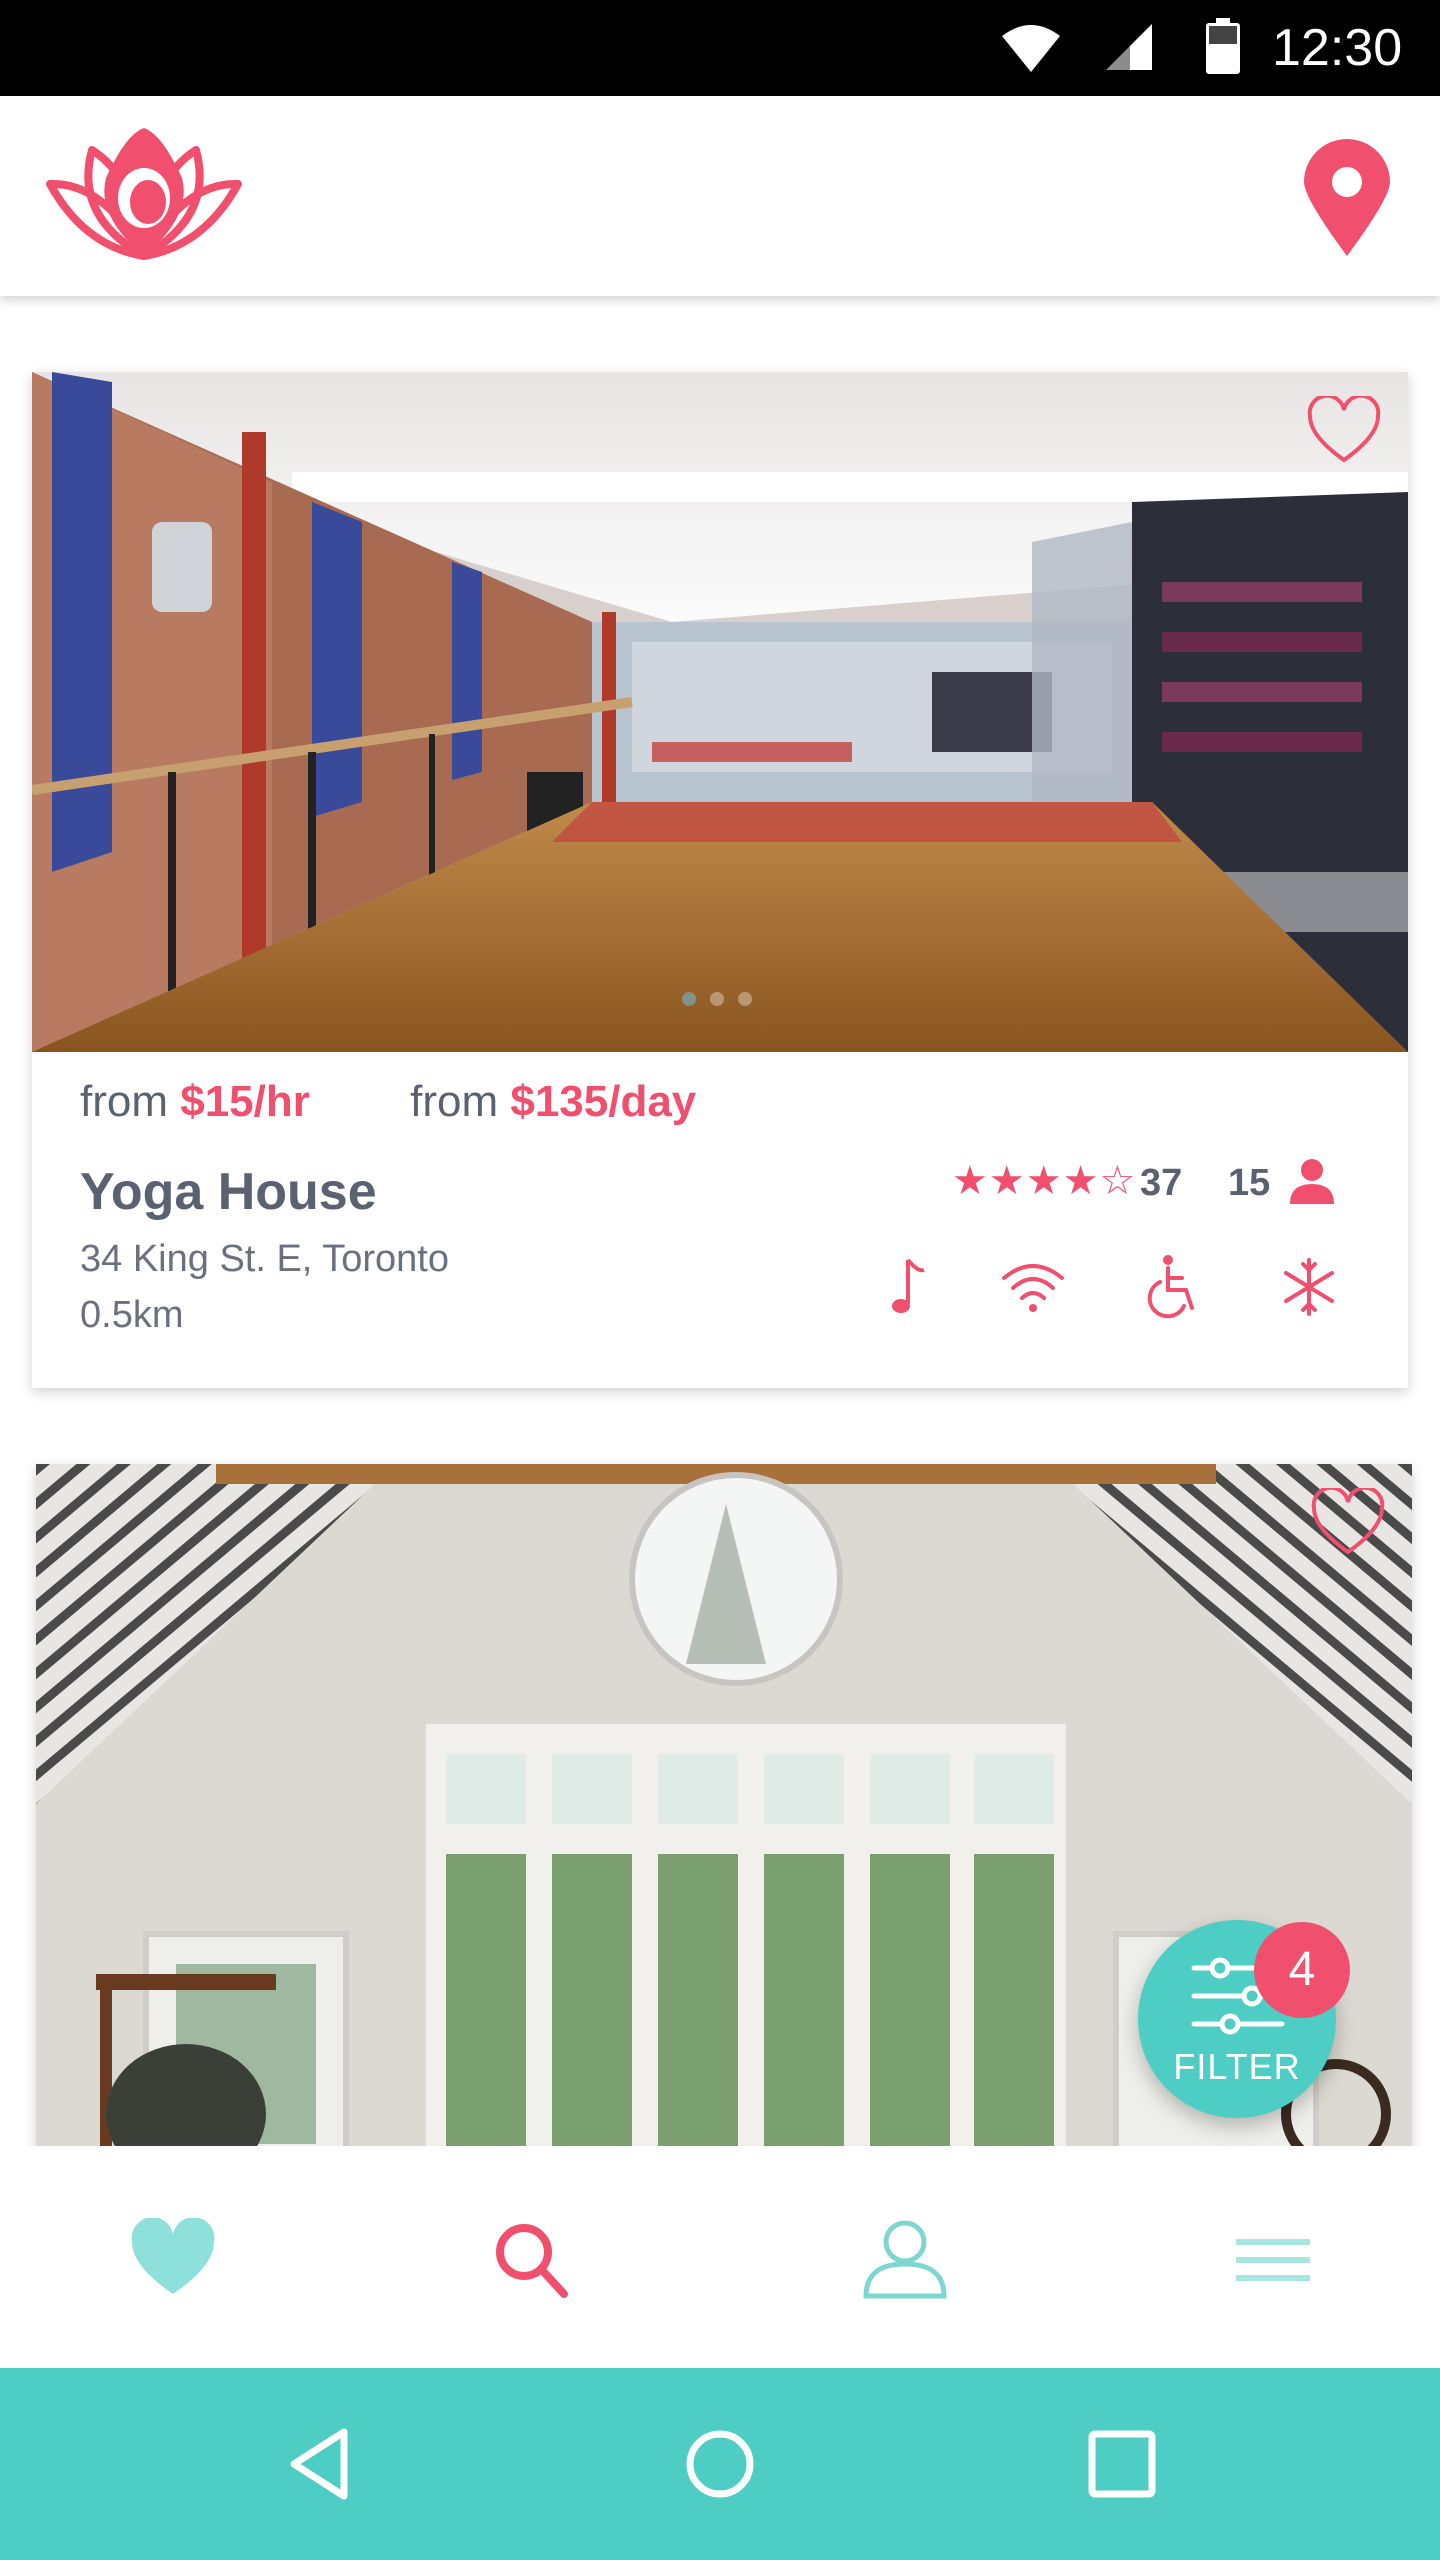  Describe the element at coordinates (1347, 198) in the screenshot. I see `location-pin-icon` at that location.